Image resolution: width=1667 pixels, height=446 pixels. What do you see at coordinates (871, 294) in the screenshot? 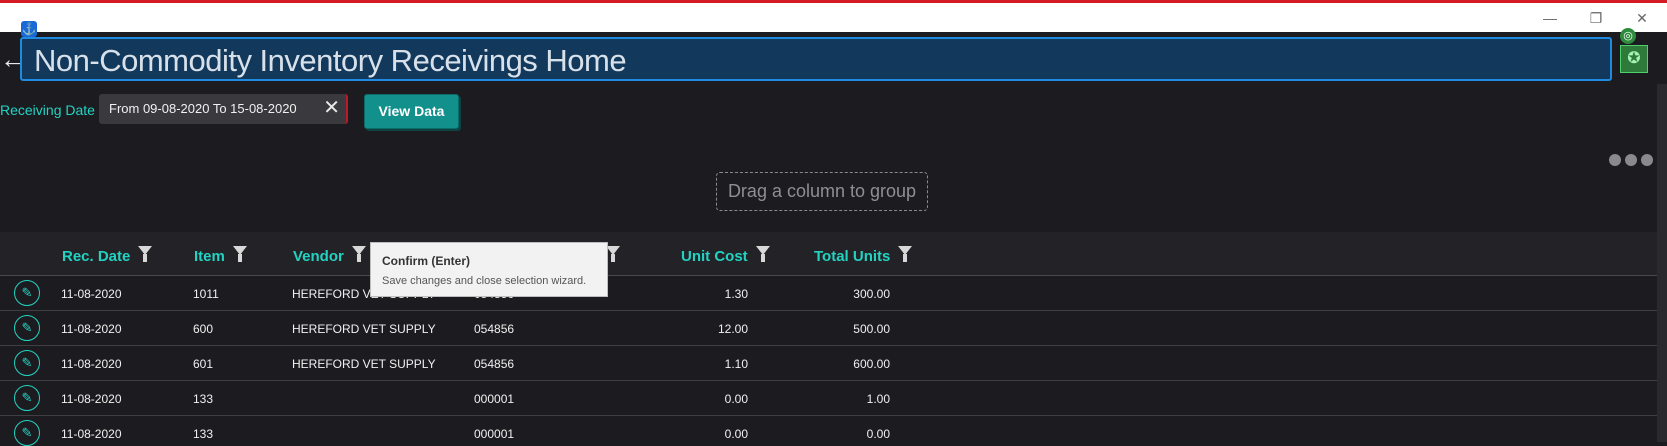
I see `cell-total-units: 300.00` at bounding box center [871, 294].